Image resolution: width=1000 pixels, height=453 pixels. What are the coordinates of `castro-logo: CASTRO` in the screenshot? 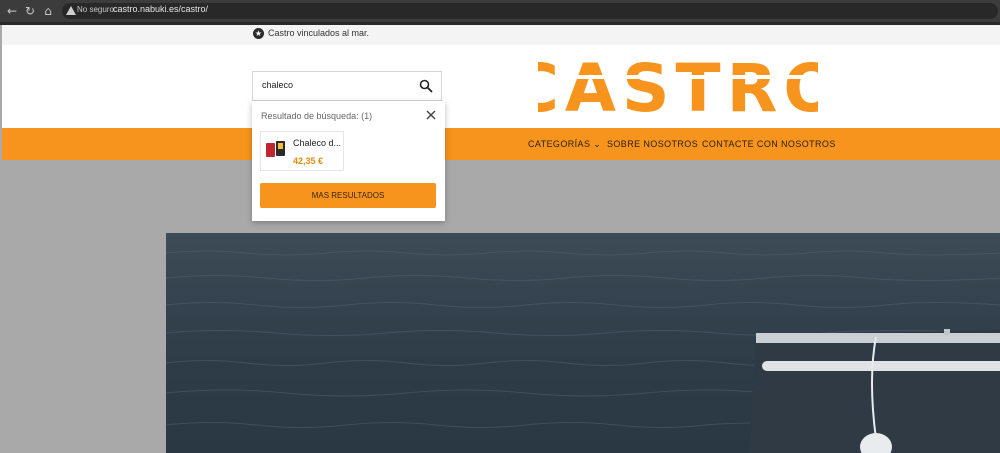 It's located at (678, 87).